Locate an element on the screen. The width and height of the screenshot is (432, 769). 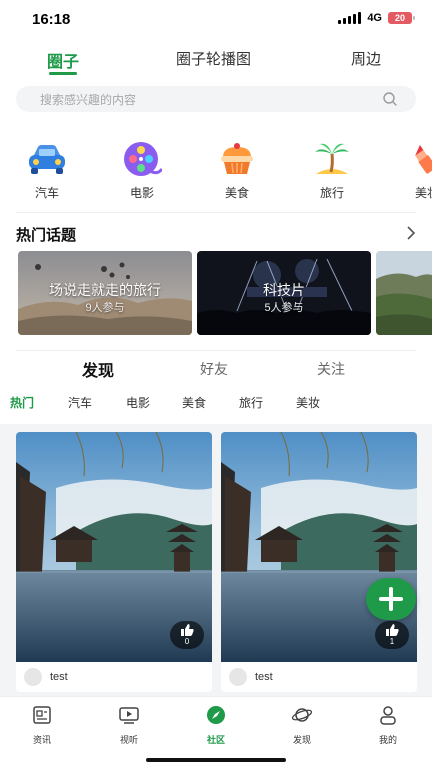
search-icon is located at coordinates (390, 99).